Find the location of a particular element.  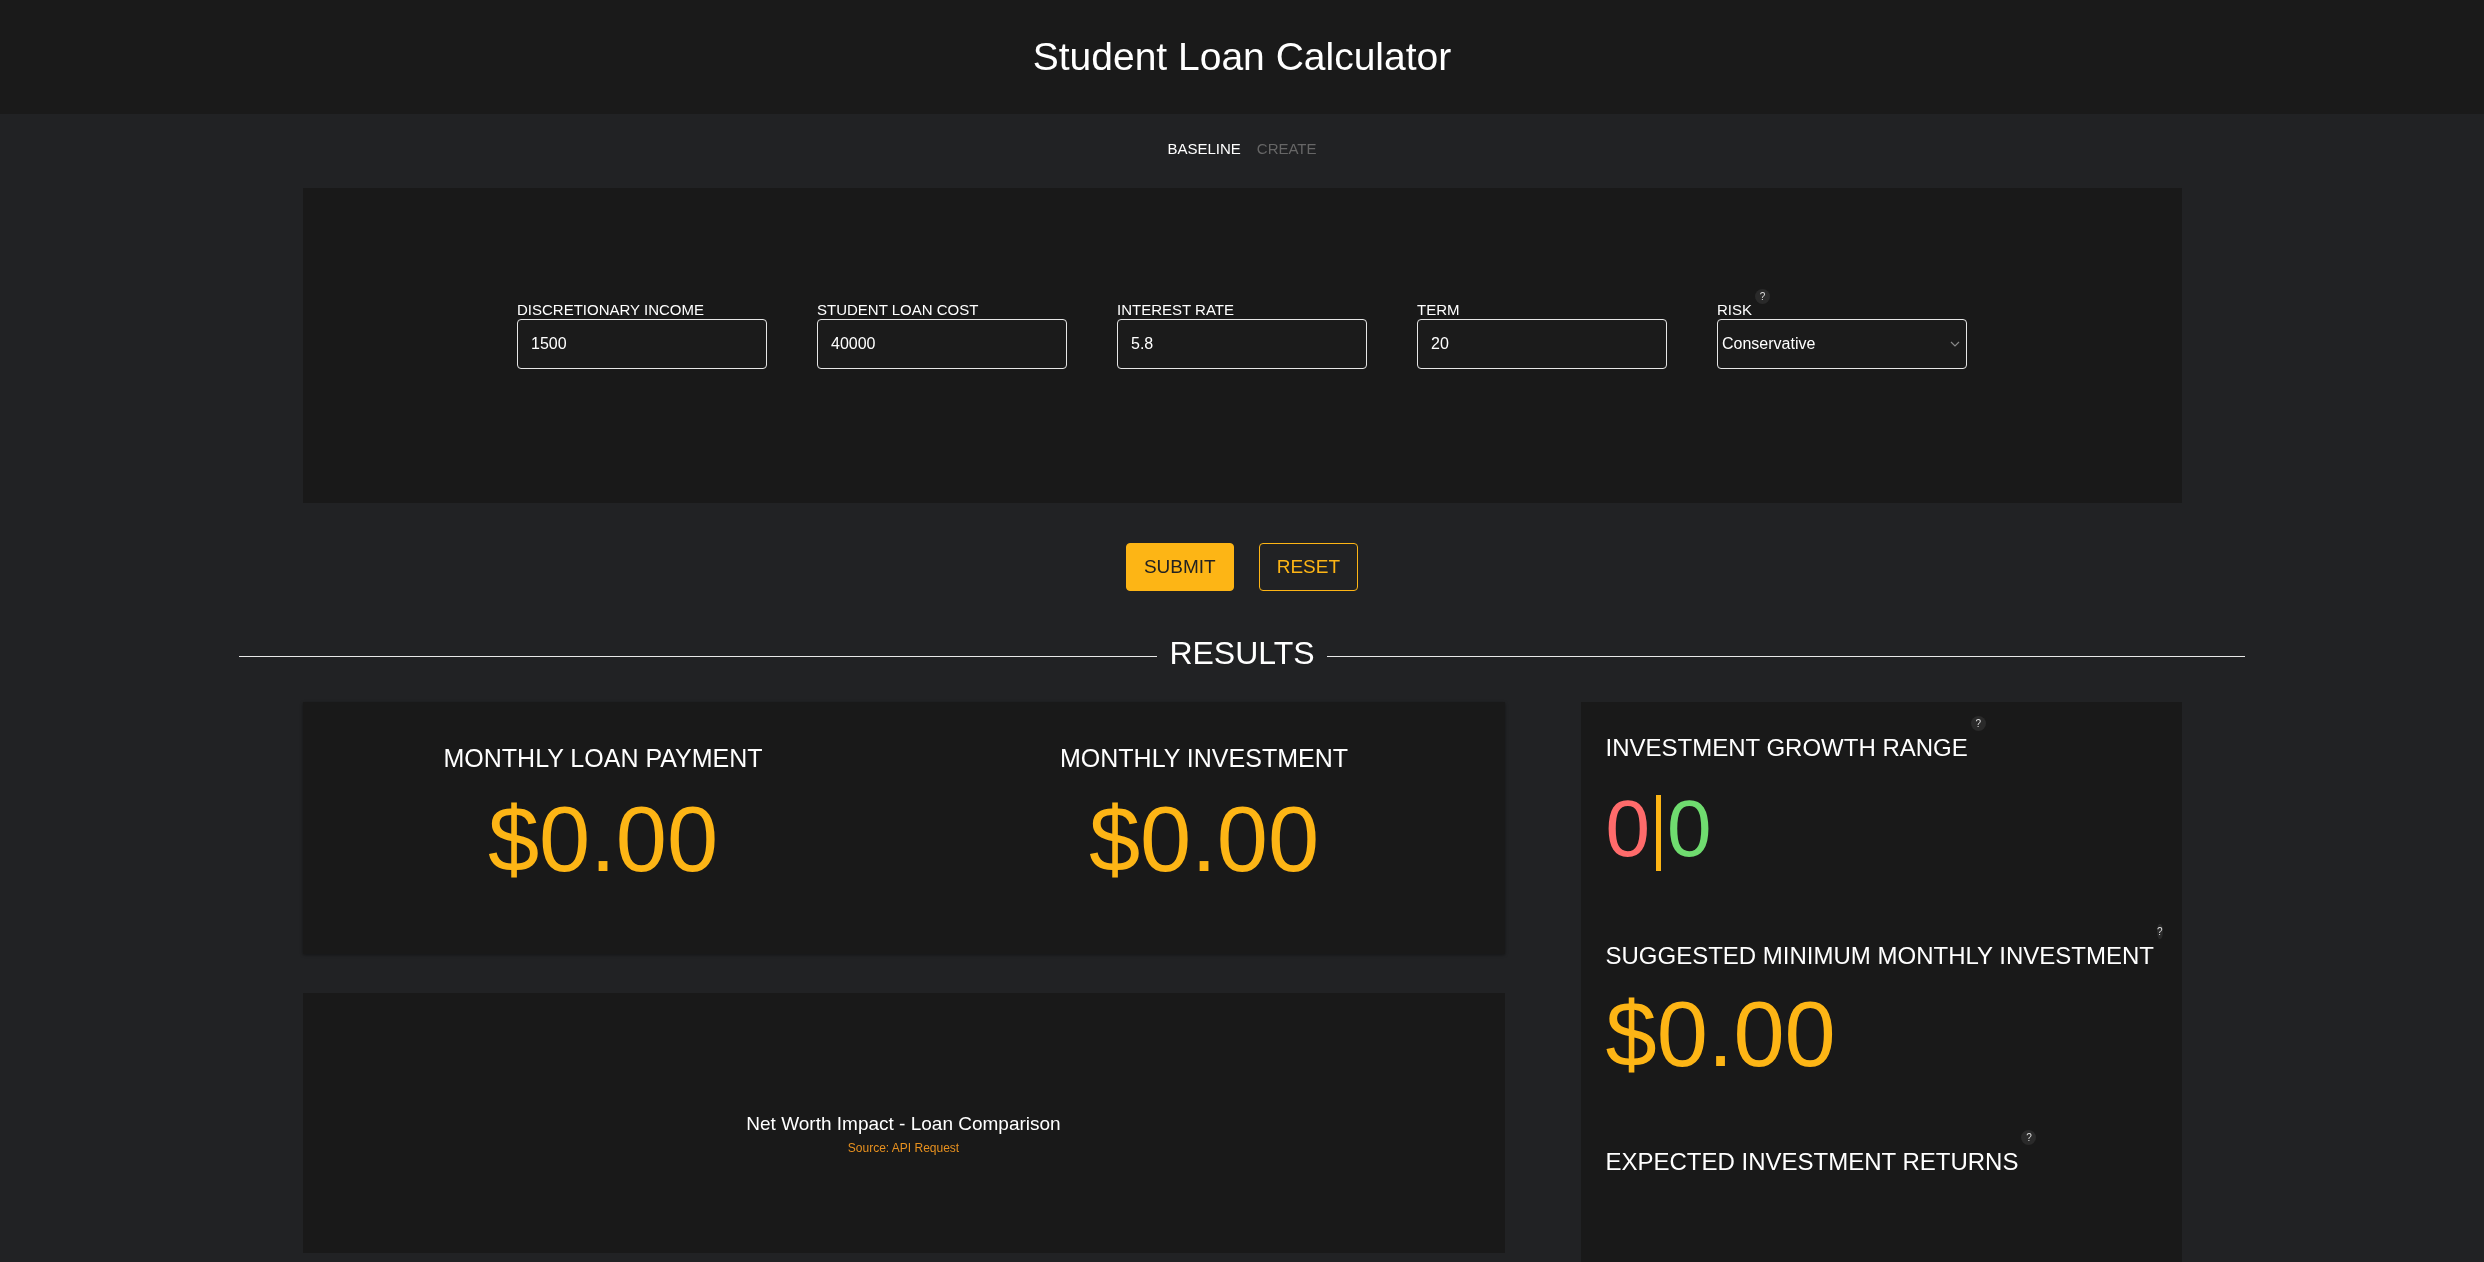

reset-button: RESET is located at coordinates (1308, 567).